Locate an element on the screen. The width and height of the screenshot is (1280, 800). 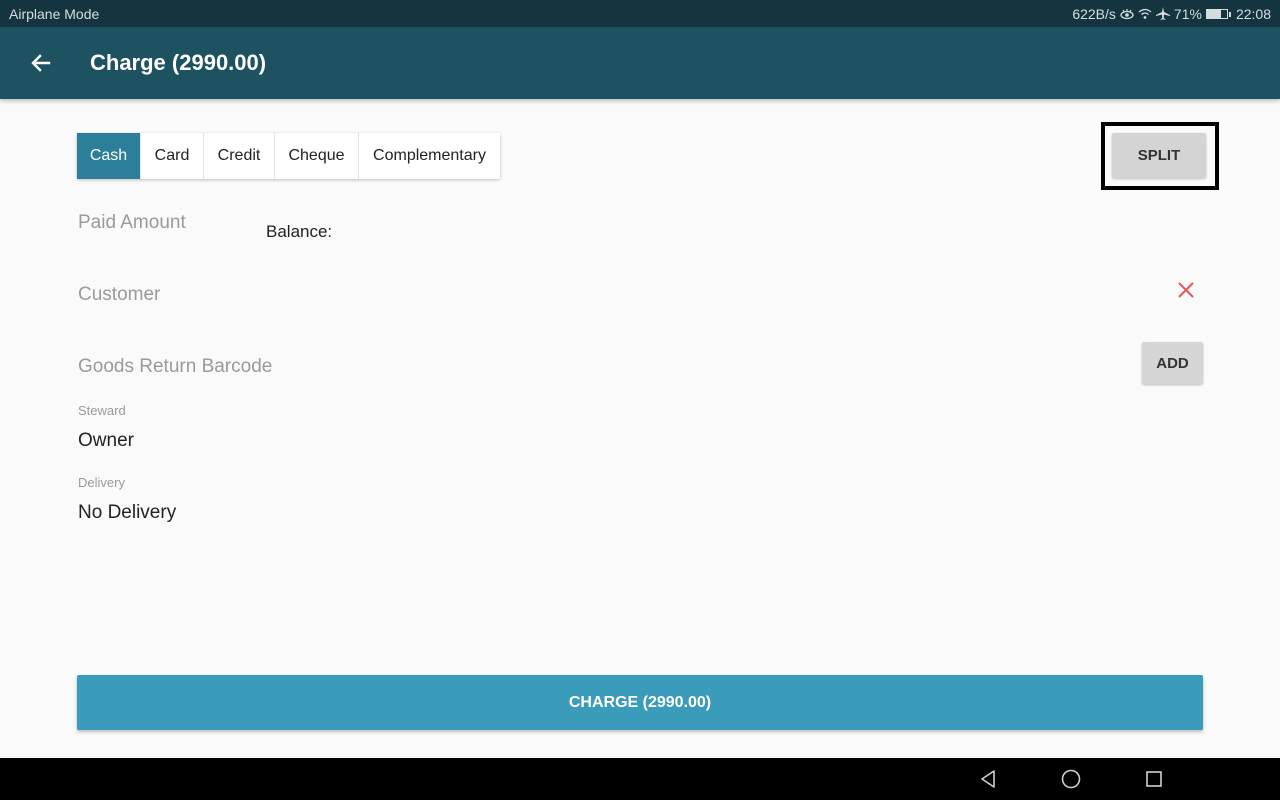
status-airplane-mode-text: Airplane Mode is located at coordinates (54, 13).